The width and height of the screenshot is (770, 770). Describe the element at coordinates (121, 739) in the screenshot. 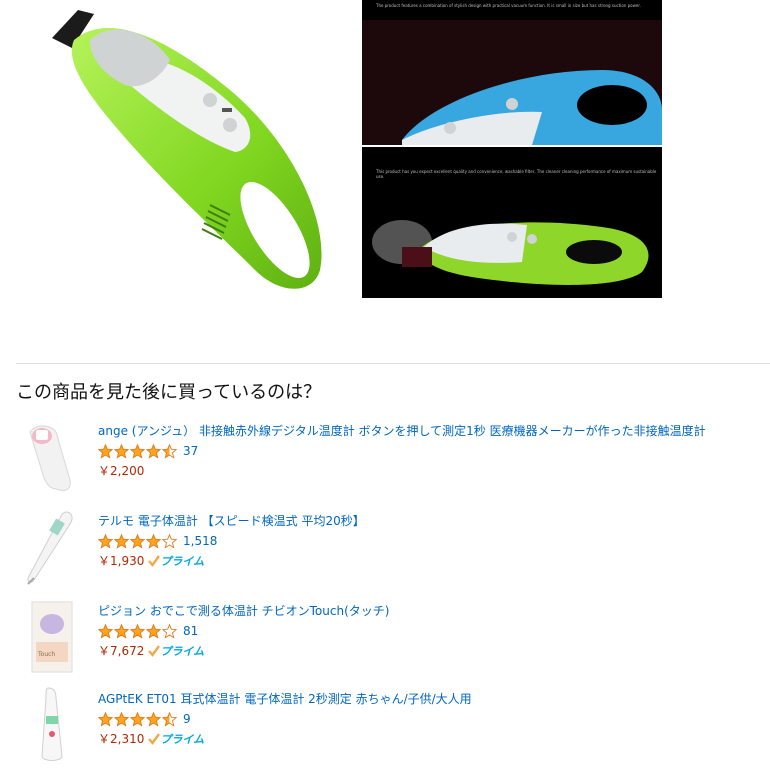

I see `price-value: ￥2,310` at that location.